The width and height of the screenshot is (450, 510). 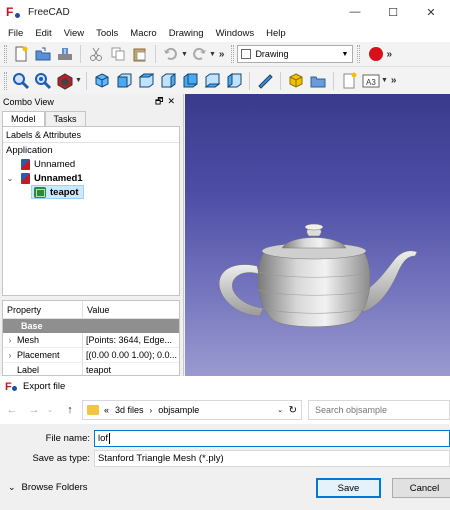 I want to click on chevron-down-icon: ⌄, so click(x=10, y=178).